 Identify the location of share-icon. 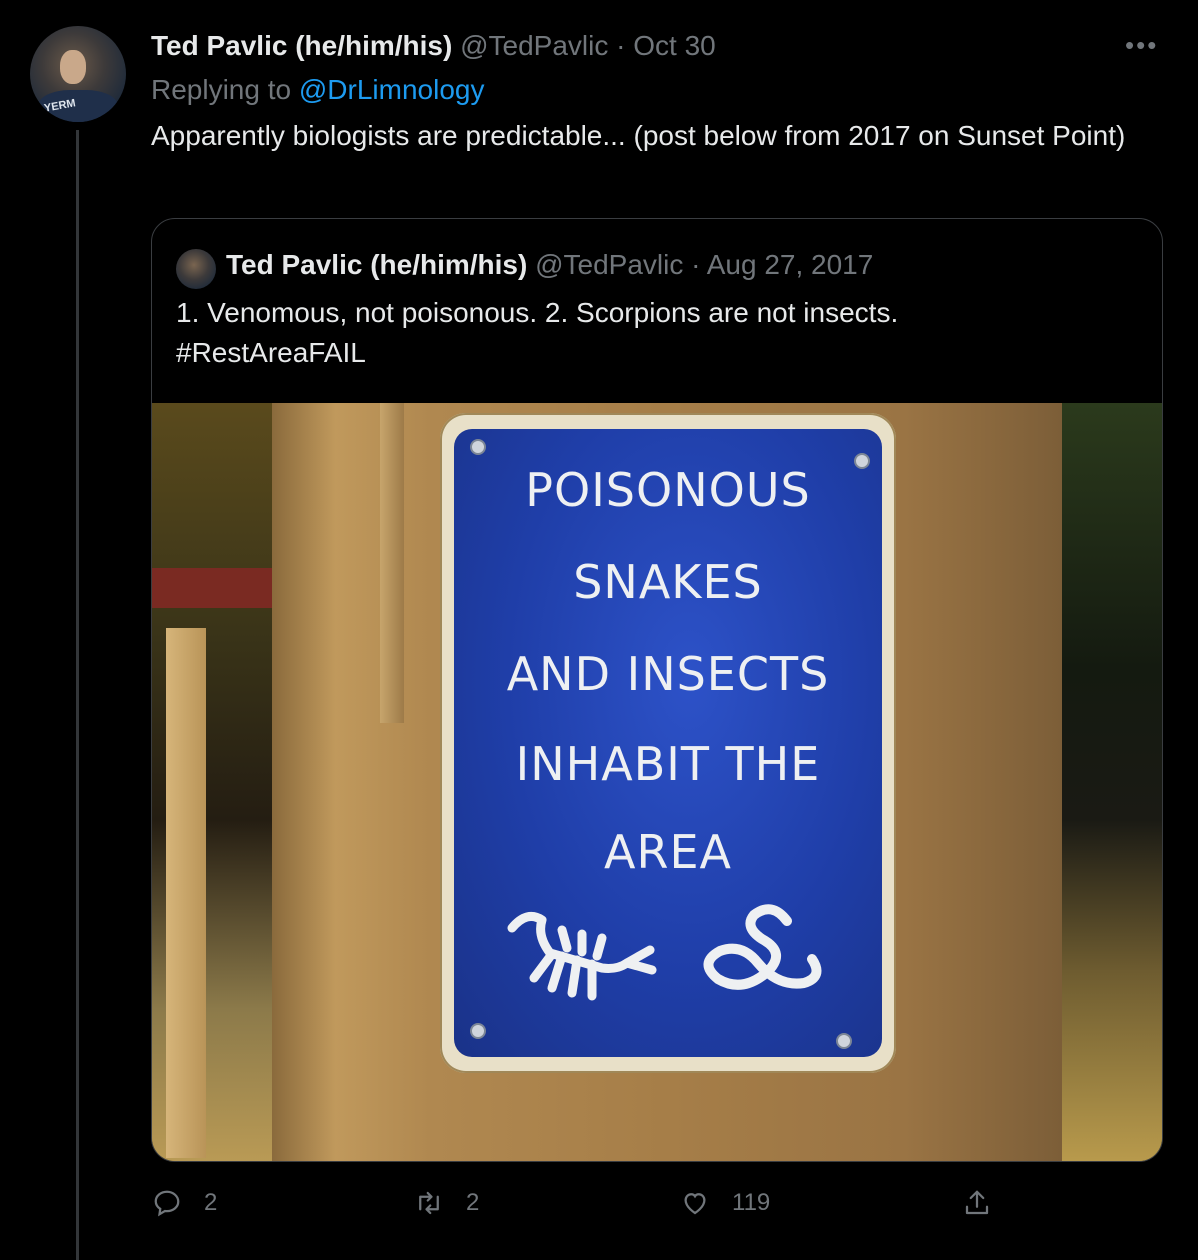
(977, 1202).